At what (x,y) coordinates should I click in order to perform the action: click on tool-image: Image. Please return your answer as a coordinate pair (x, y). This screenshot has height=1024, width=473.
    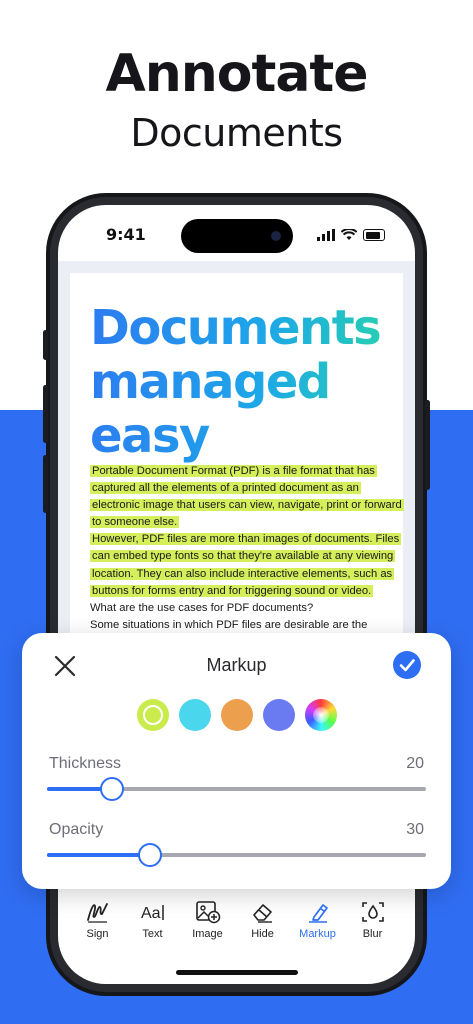
    Looking at the image, I should click on (207, 924).